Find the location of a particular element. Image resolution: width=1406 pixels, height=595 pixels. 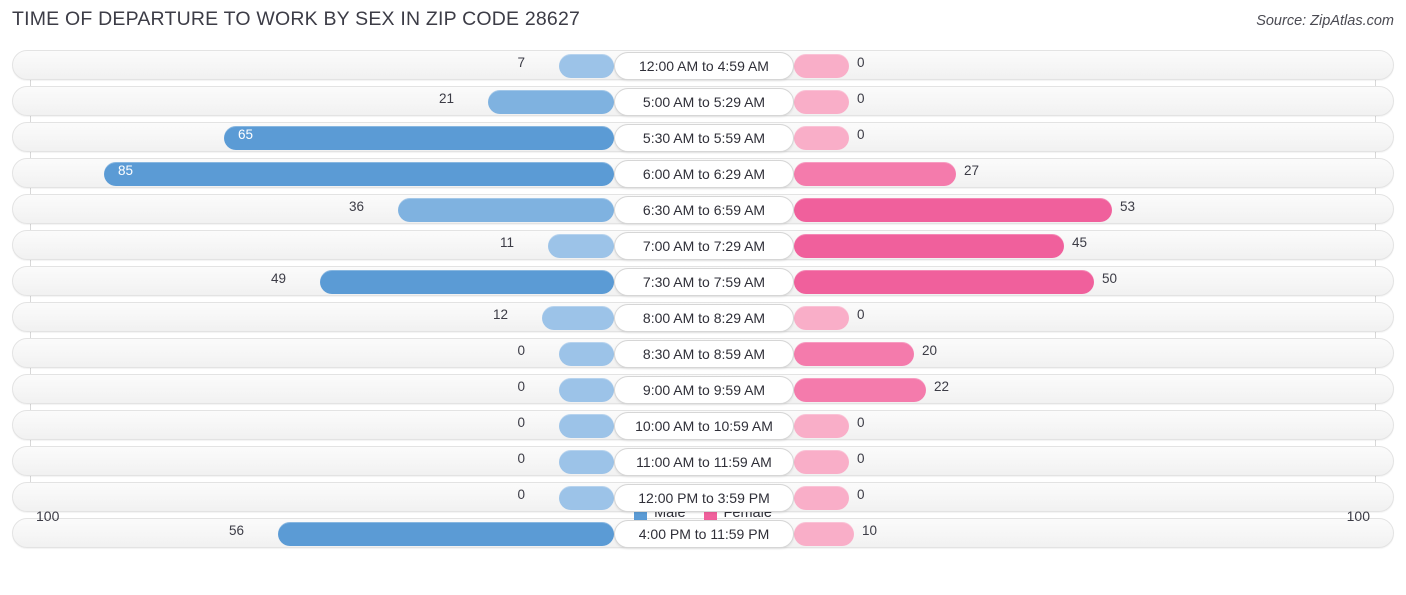

category-label-pill: 11:00 AM to 11:59 AM is located at coordinates (704, 462).